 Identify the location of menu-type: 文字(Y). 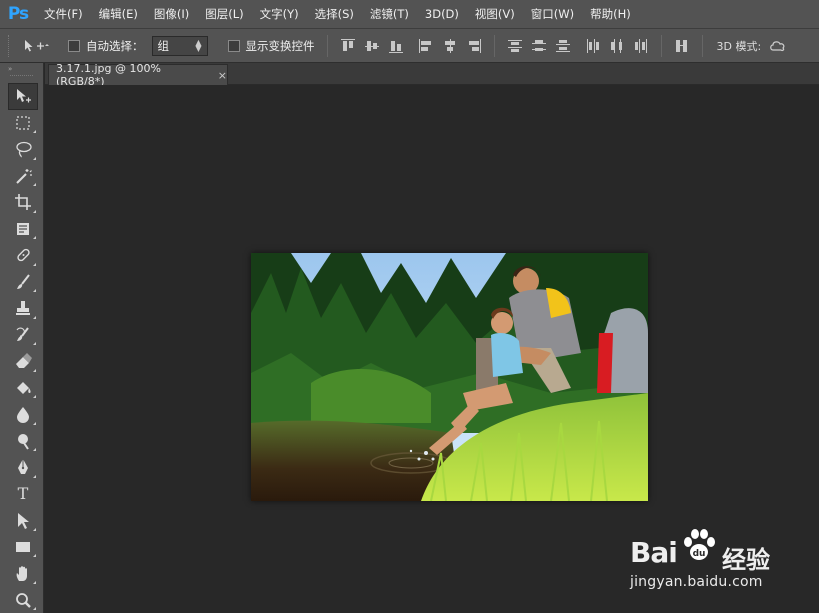
(279, 14).